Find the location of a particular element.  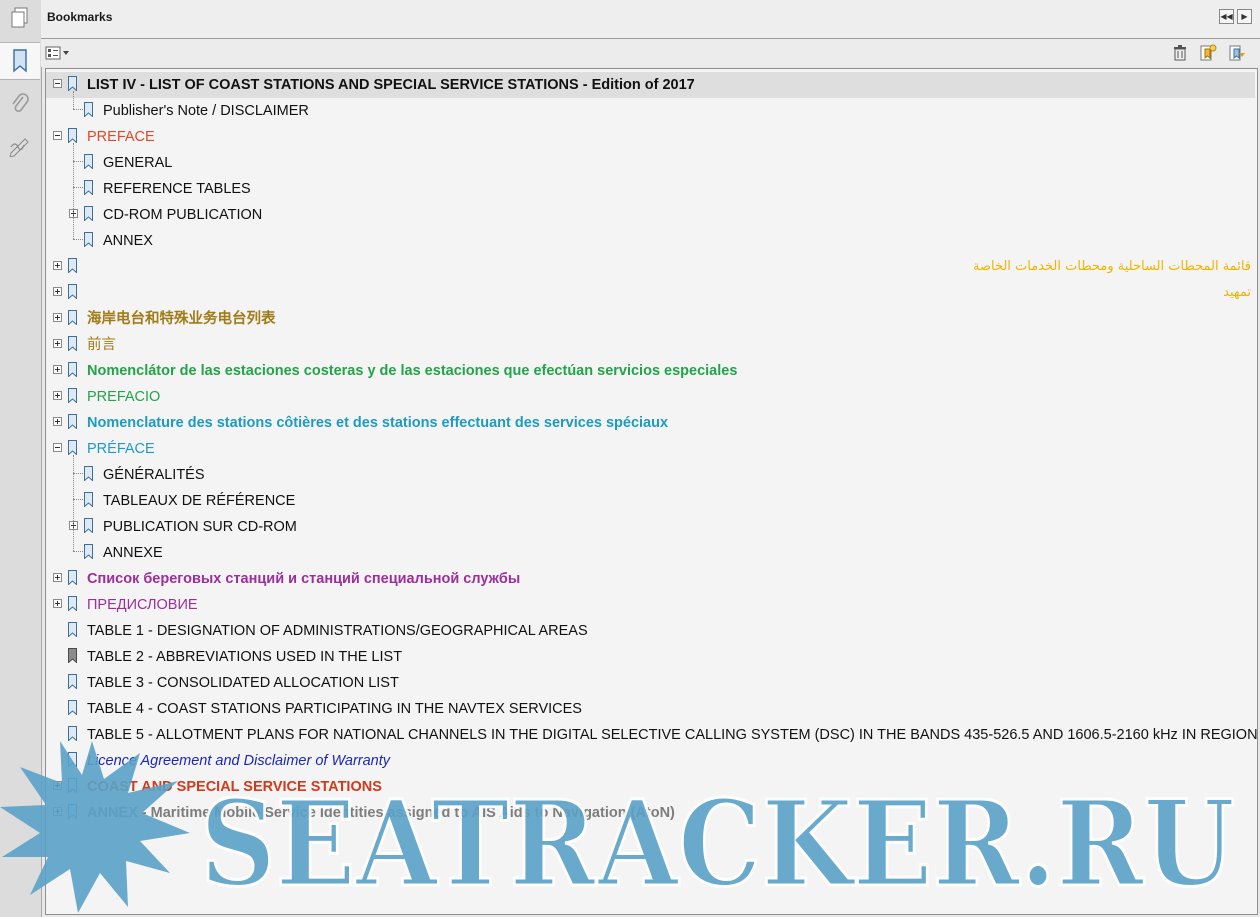

bookmark-row: Publisher's Note / DISCLAIMER is located at coordinates (650, 111).